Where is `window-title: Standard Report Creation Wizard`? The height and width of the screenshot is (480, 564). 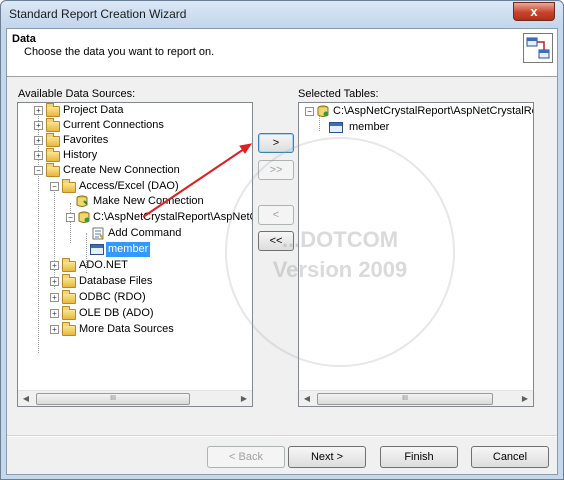
window-title: Standard Report Creation Wizard is located at coordinates (98, 14).